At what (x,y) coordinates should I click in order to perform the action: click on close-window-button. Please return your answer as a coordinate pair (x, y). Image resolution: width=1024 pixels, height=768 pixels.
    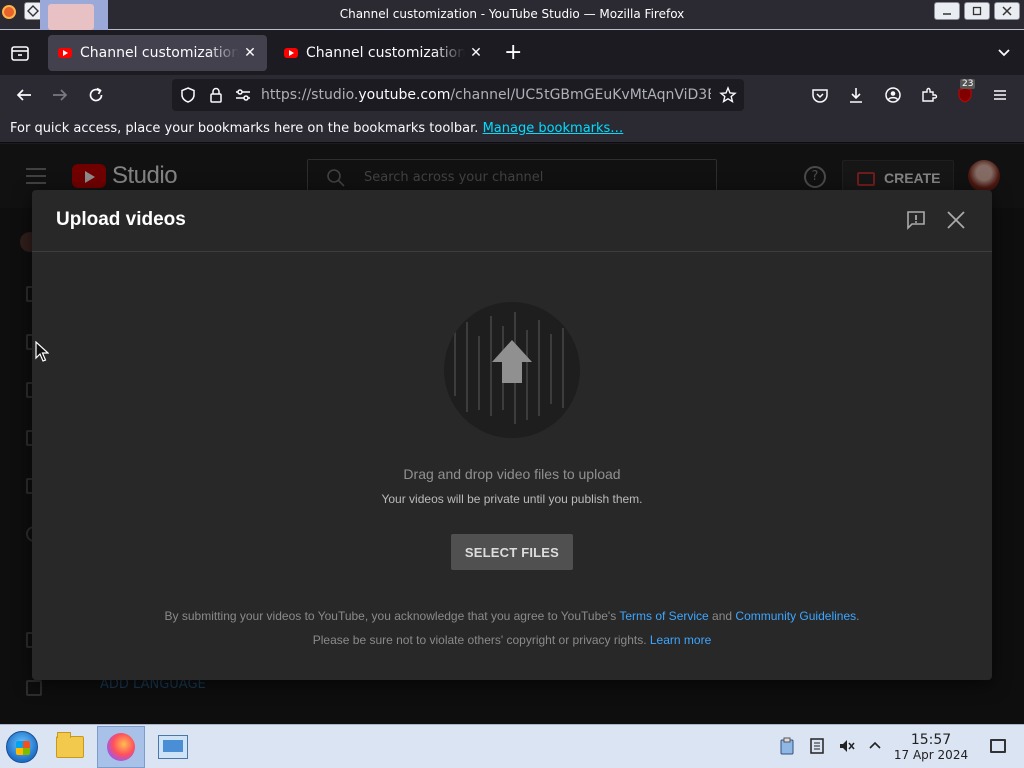
    Looking at the image, I should click on (1007, 11).